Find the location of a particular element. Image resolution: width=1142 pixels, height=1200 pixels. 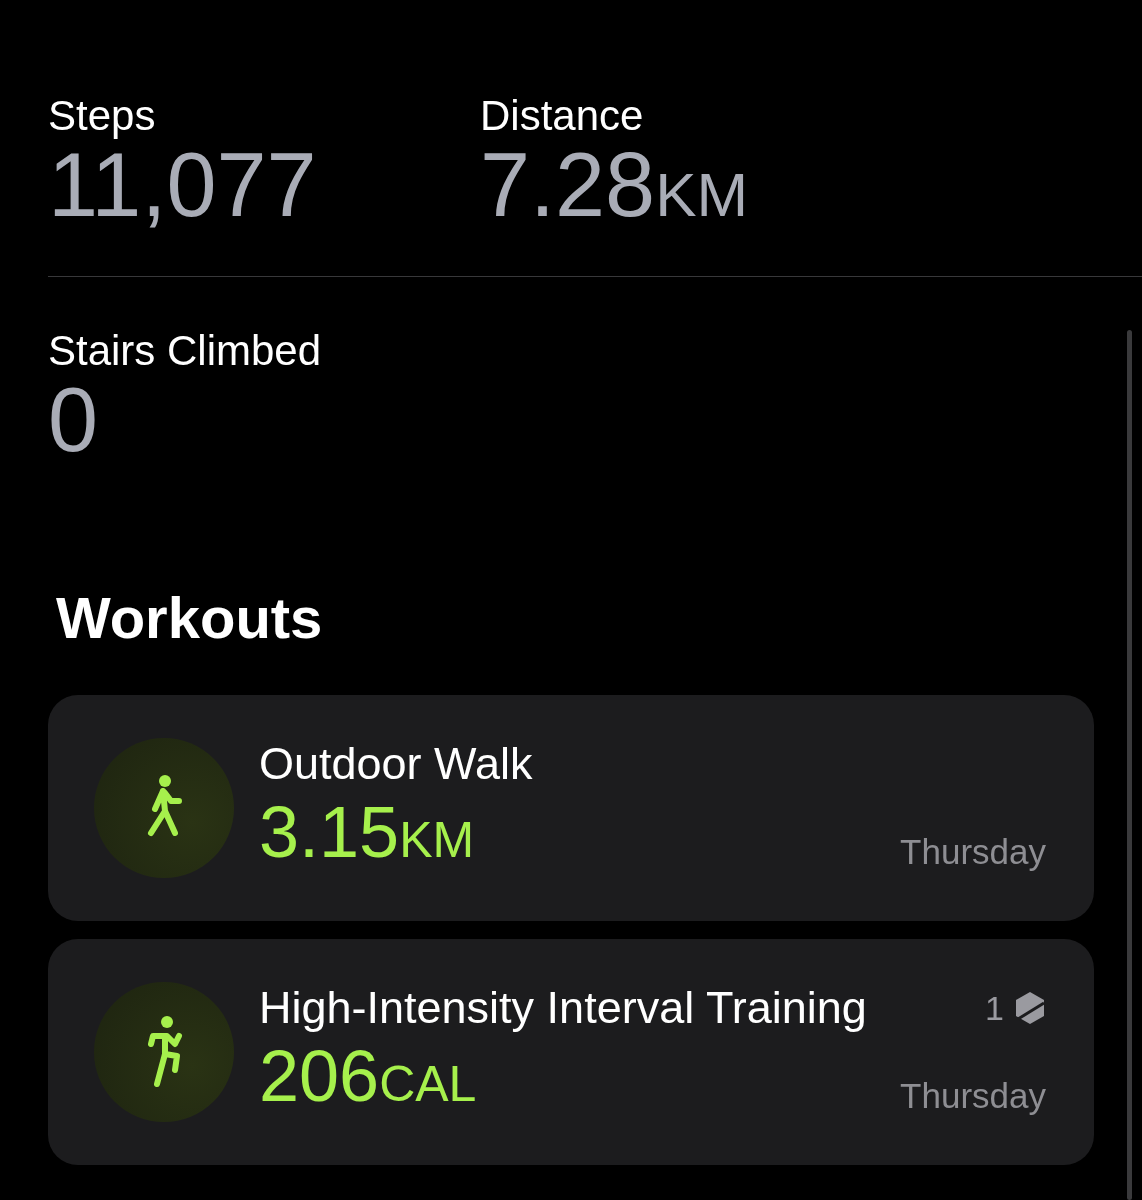

stat-value: 7.28KM is located at coordinates (614, 188).